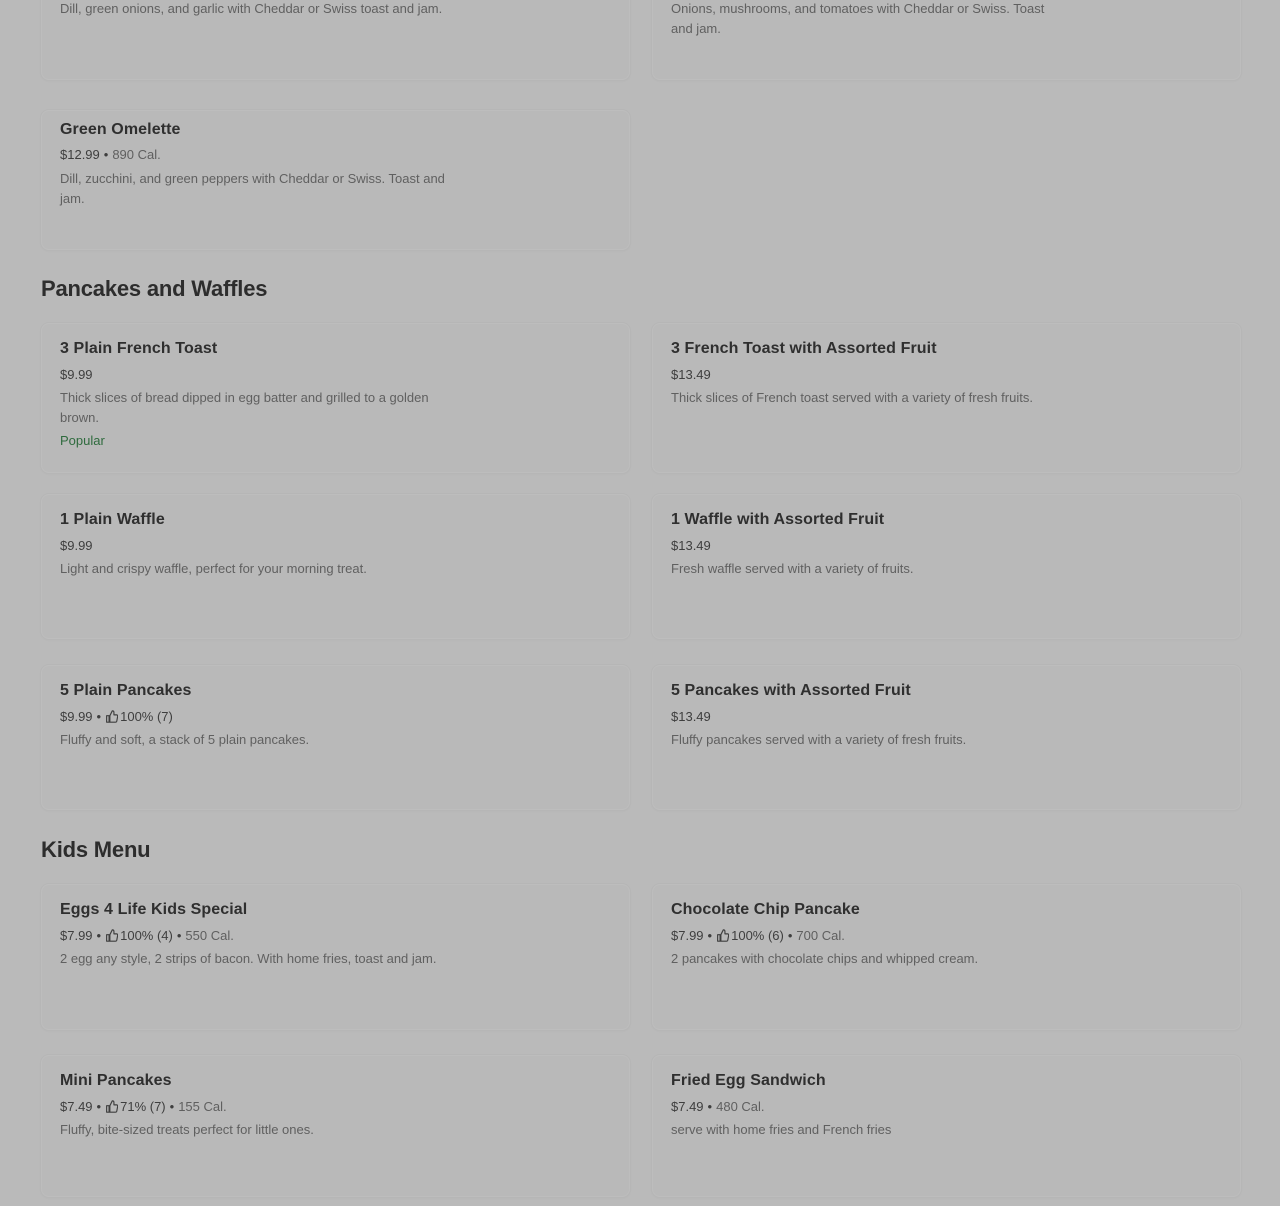 This screenshot has width=1280, height=1206. I want to click on section-title-pancakes: Pancakes and Waffles, so click(154, 288).